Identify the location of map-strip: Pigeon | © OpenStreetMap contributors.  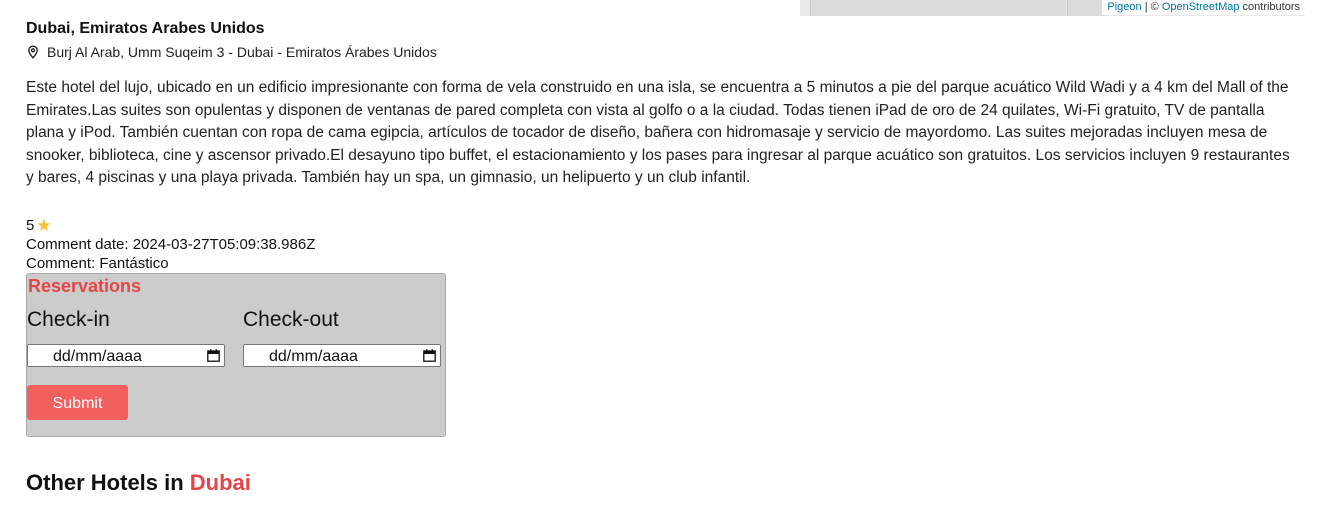
(1052, 8).